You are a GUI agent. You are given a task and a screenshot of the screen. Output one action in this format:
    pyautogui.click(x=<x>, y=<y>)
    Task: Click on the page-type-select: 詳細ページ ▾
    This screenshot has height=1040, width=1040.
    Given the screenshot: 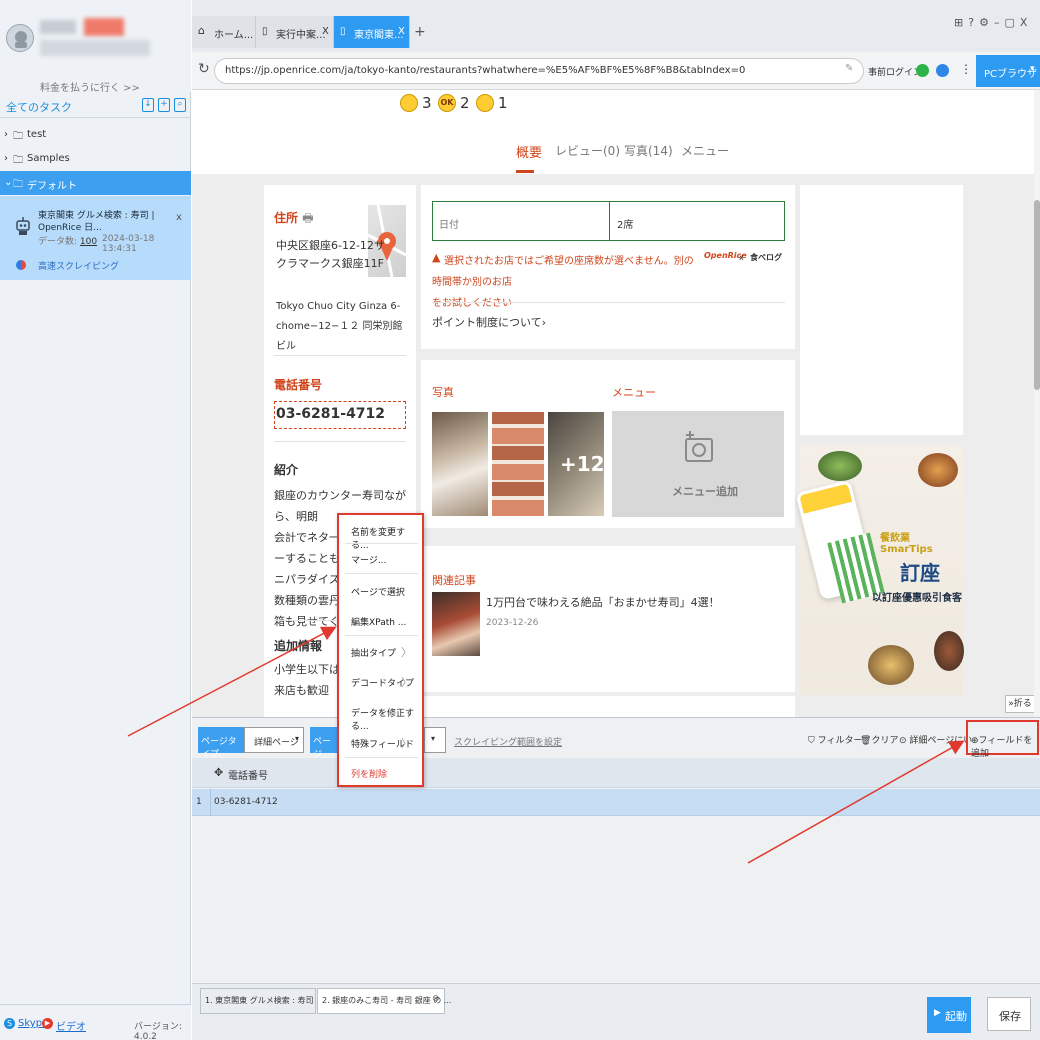 What is the action you would take?
    pyautogui.click(x=274, y=740)
    